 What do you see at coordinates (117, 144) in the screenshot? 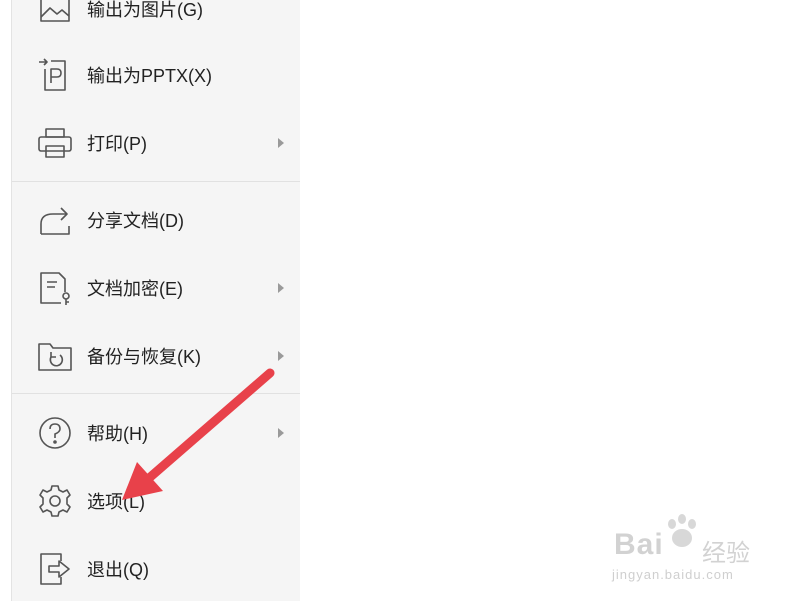
I see `menu-label: 打印(P)` at bounding box center [117, 144].